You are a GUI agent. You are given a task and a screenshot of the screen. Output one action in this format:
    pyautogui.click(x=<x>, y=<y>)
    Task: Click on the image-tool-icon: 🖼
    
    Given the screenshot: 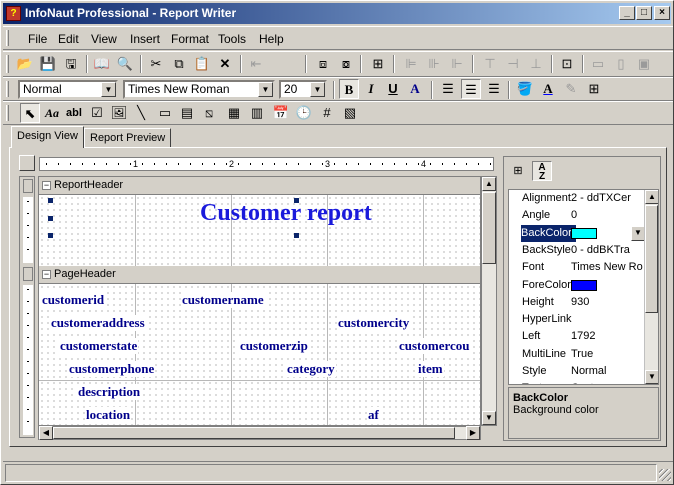 What is the action you would take?
    pyautogui.click(x=119, y=113)
    